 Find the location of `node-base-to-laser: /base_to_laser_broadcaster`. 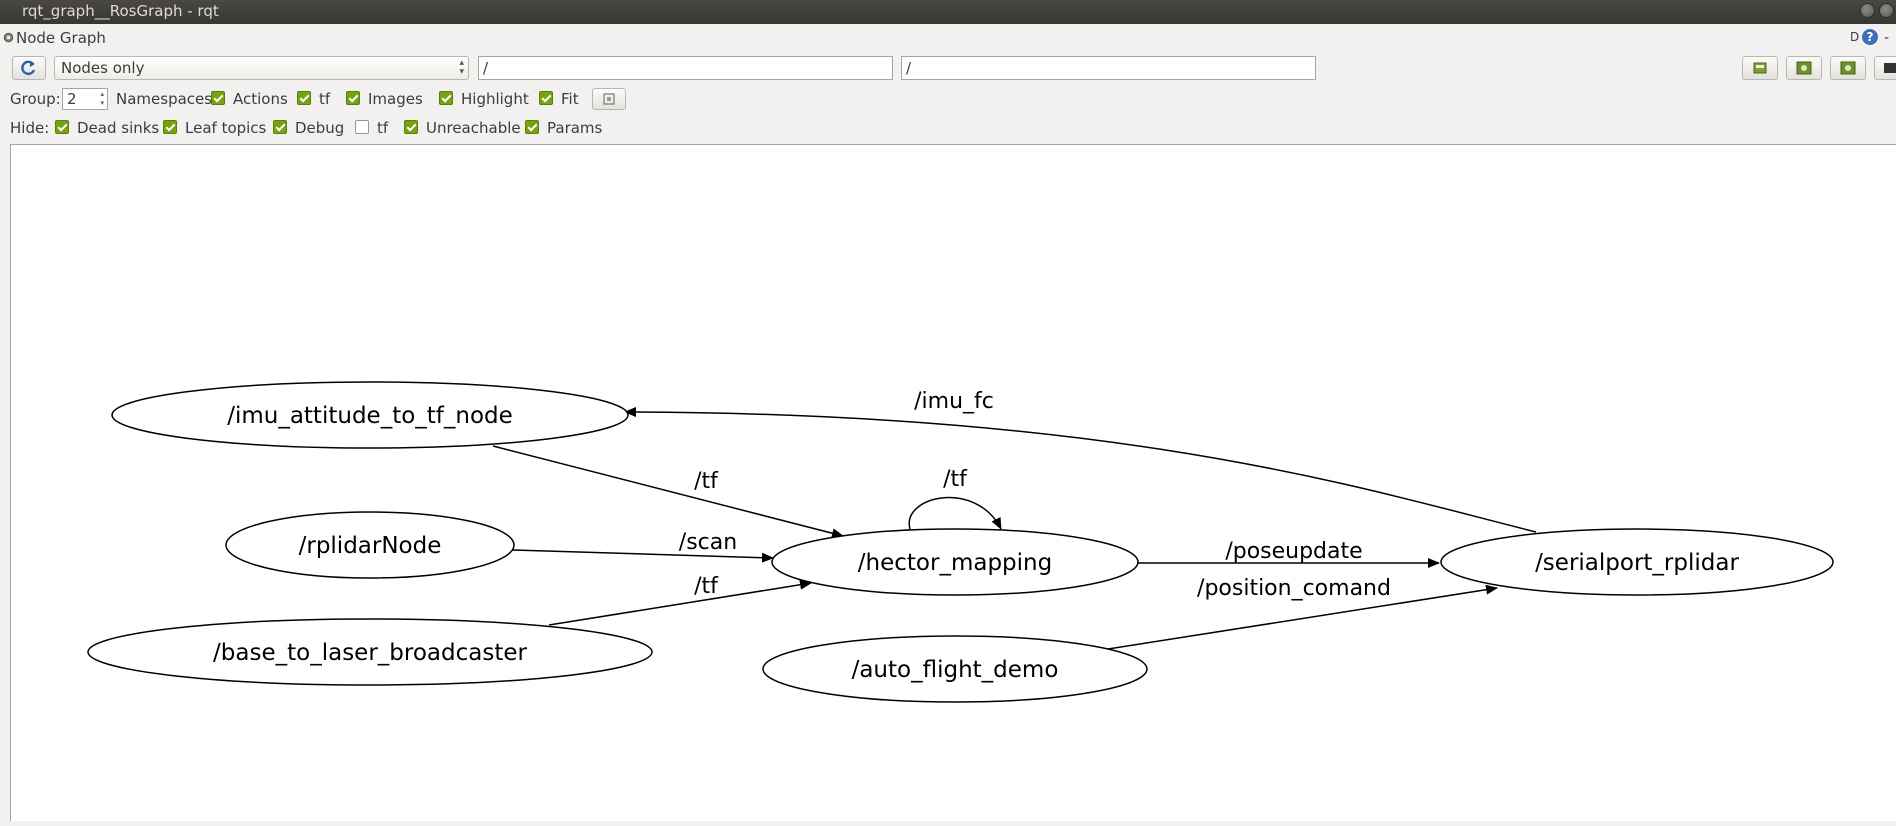

node-base-to-laser: /base_to_laser_broadcaster is located at coordinates (370, 652).